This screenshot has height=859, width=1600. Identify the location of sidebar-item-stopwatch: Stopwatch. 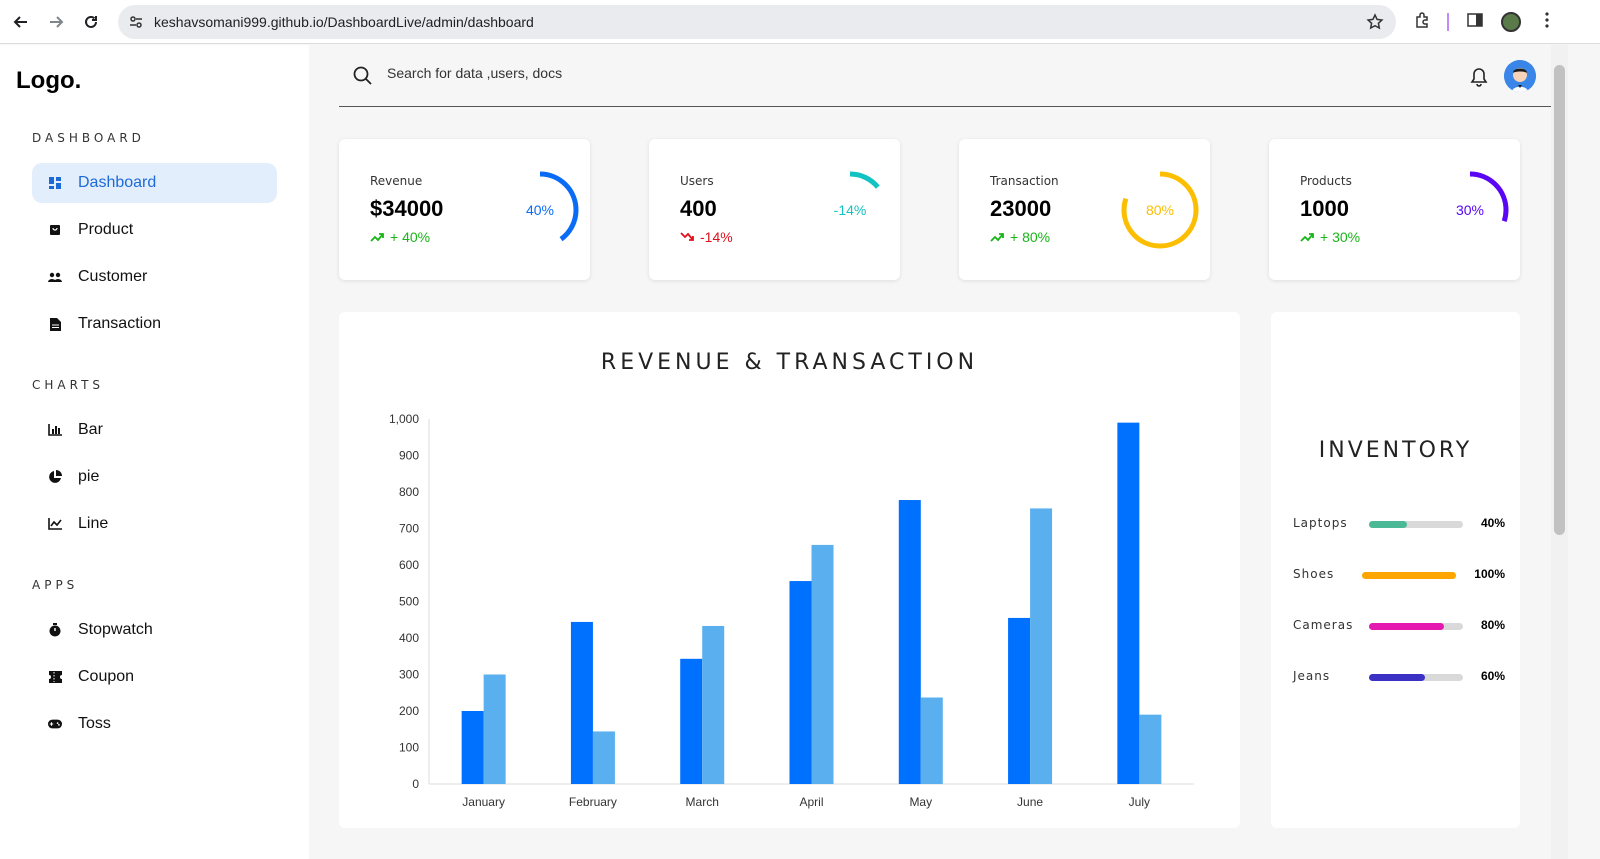
(154, 630).